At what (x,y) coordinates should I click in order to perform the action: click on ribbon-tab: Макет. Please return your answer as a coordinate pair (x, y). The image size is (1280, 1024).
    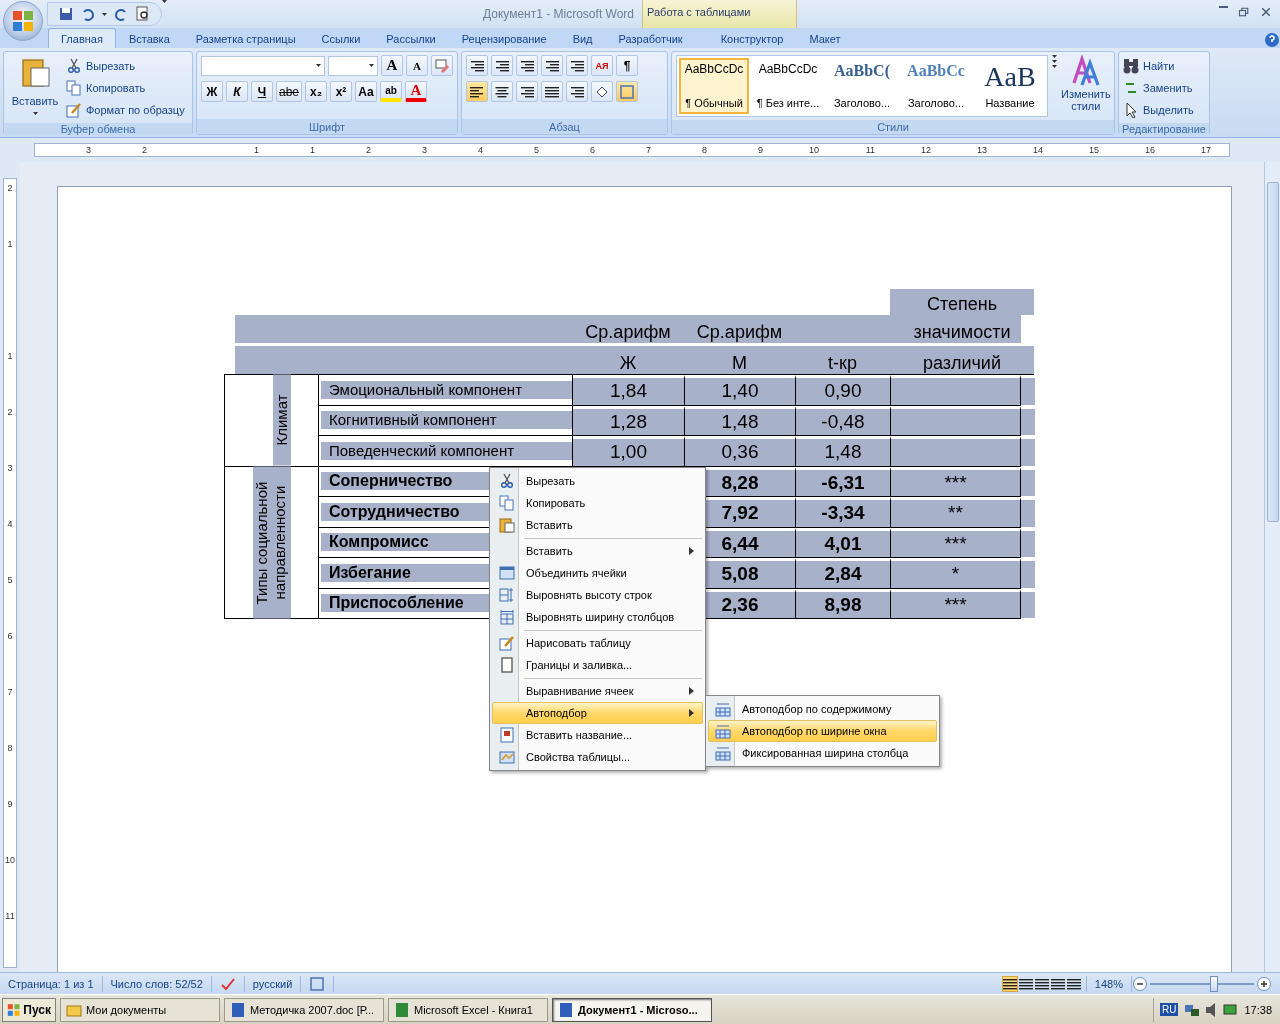
    Looking at the image, I should click on (825, 38).